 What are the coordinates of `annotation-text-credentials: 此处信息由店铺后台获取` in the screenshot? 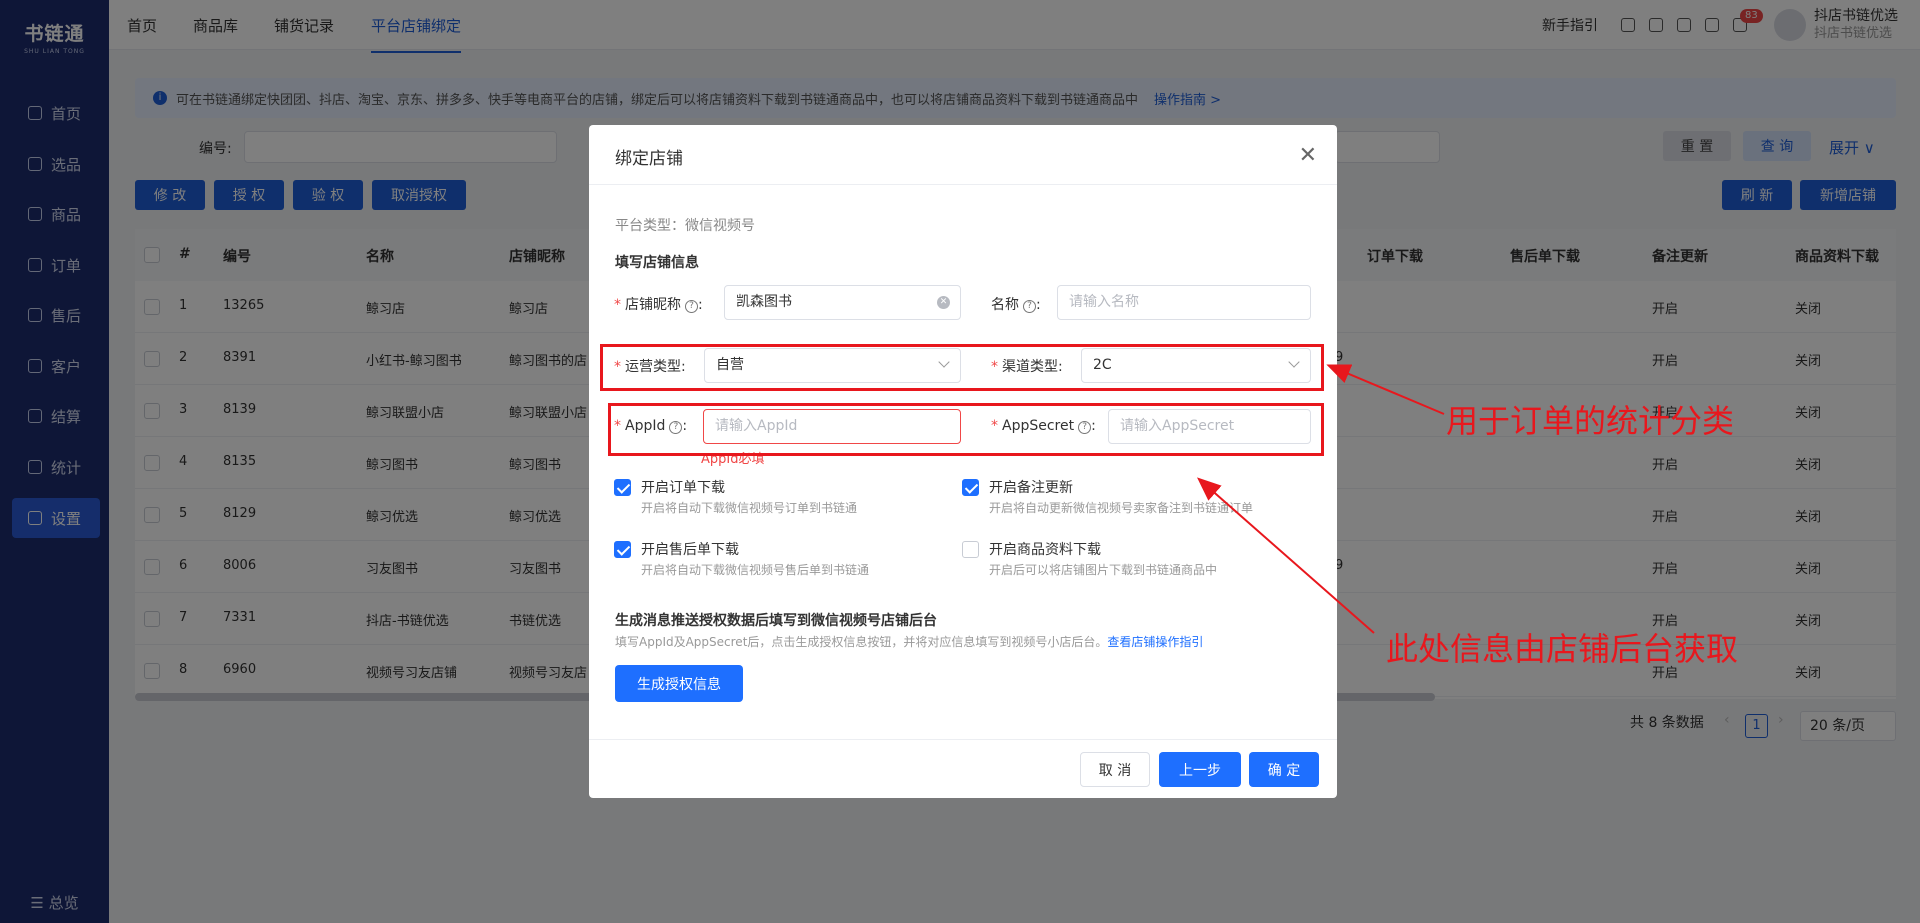 It's located at (1562, 649).